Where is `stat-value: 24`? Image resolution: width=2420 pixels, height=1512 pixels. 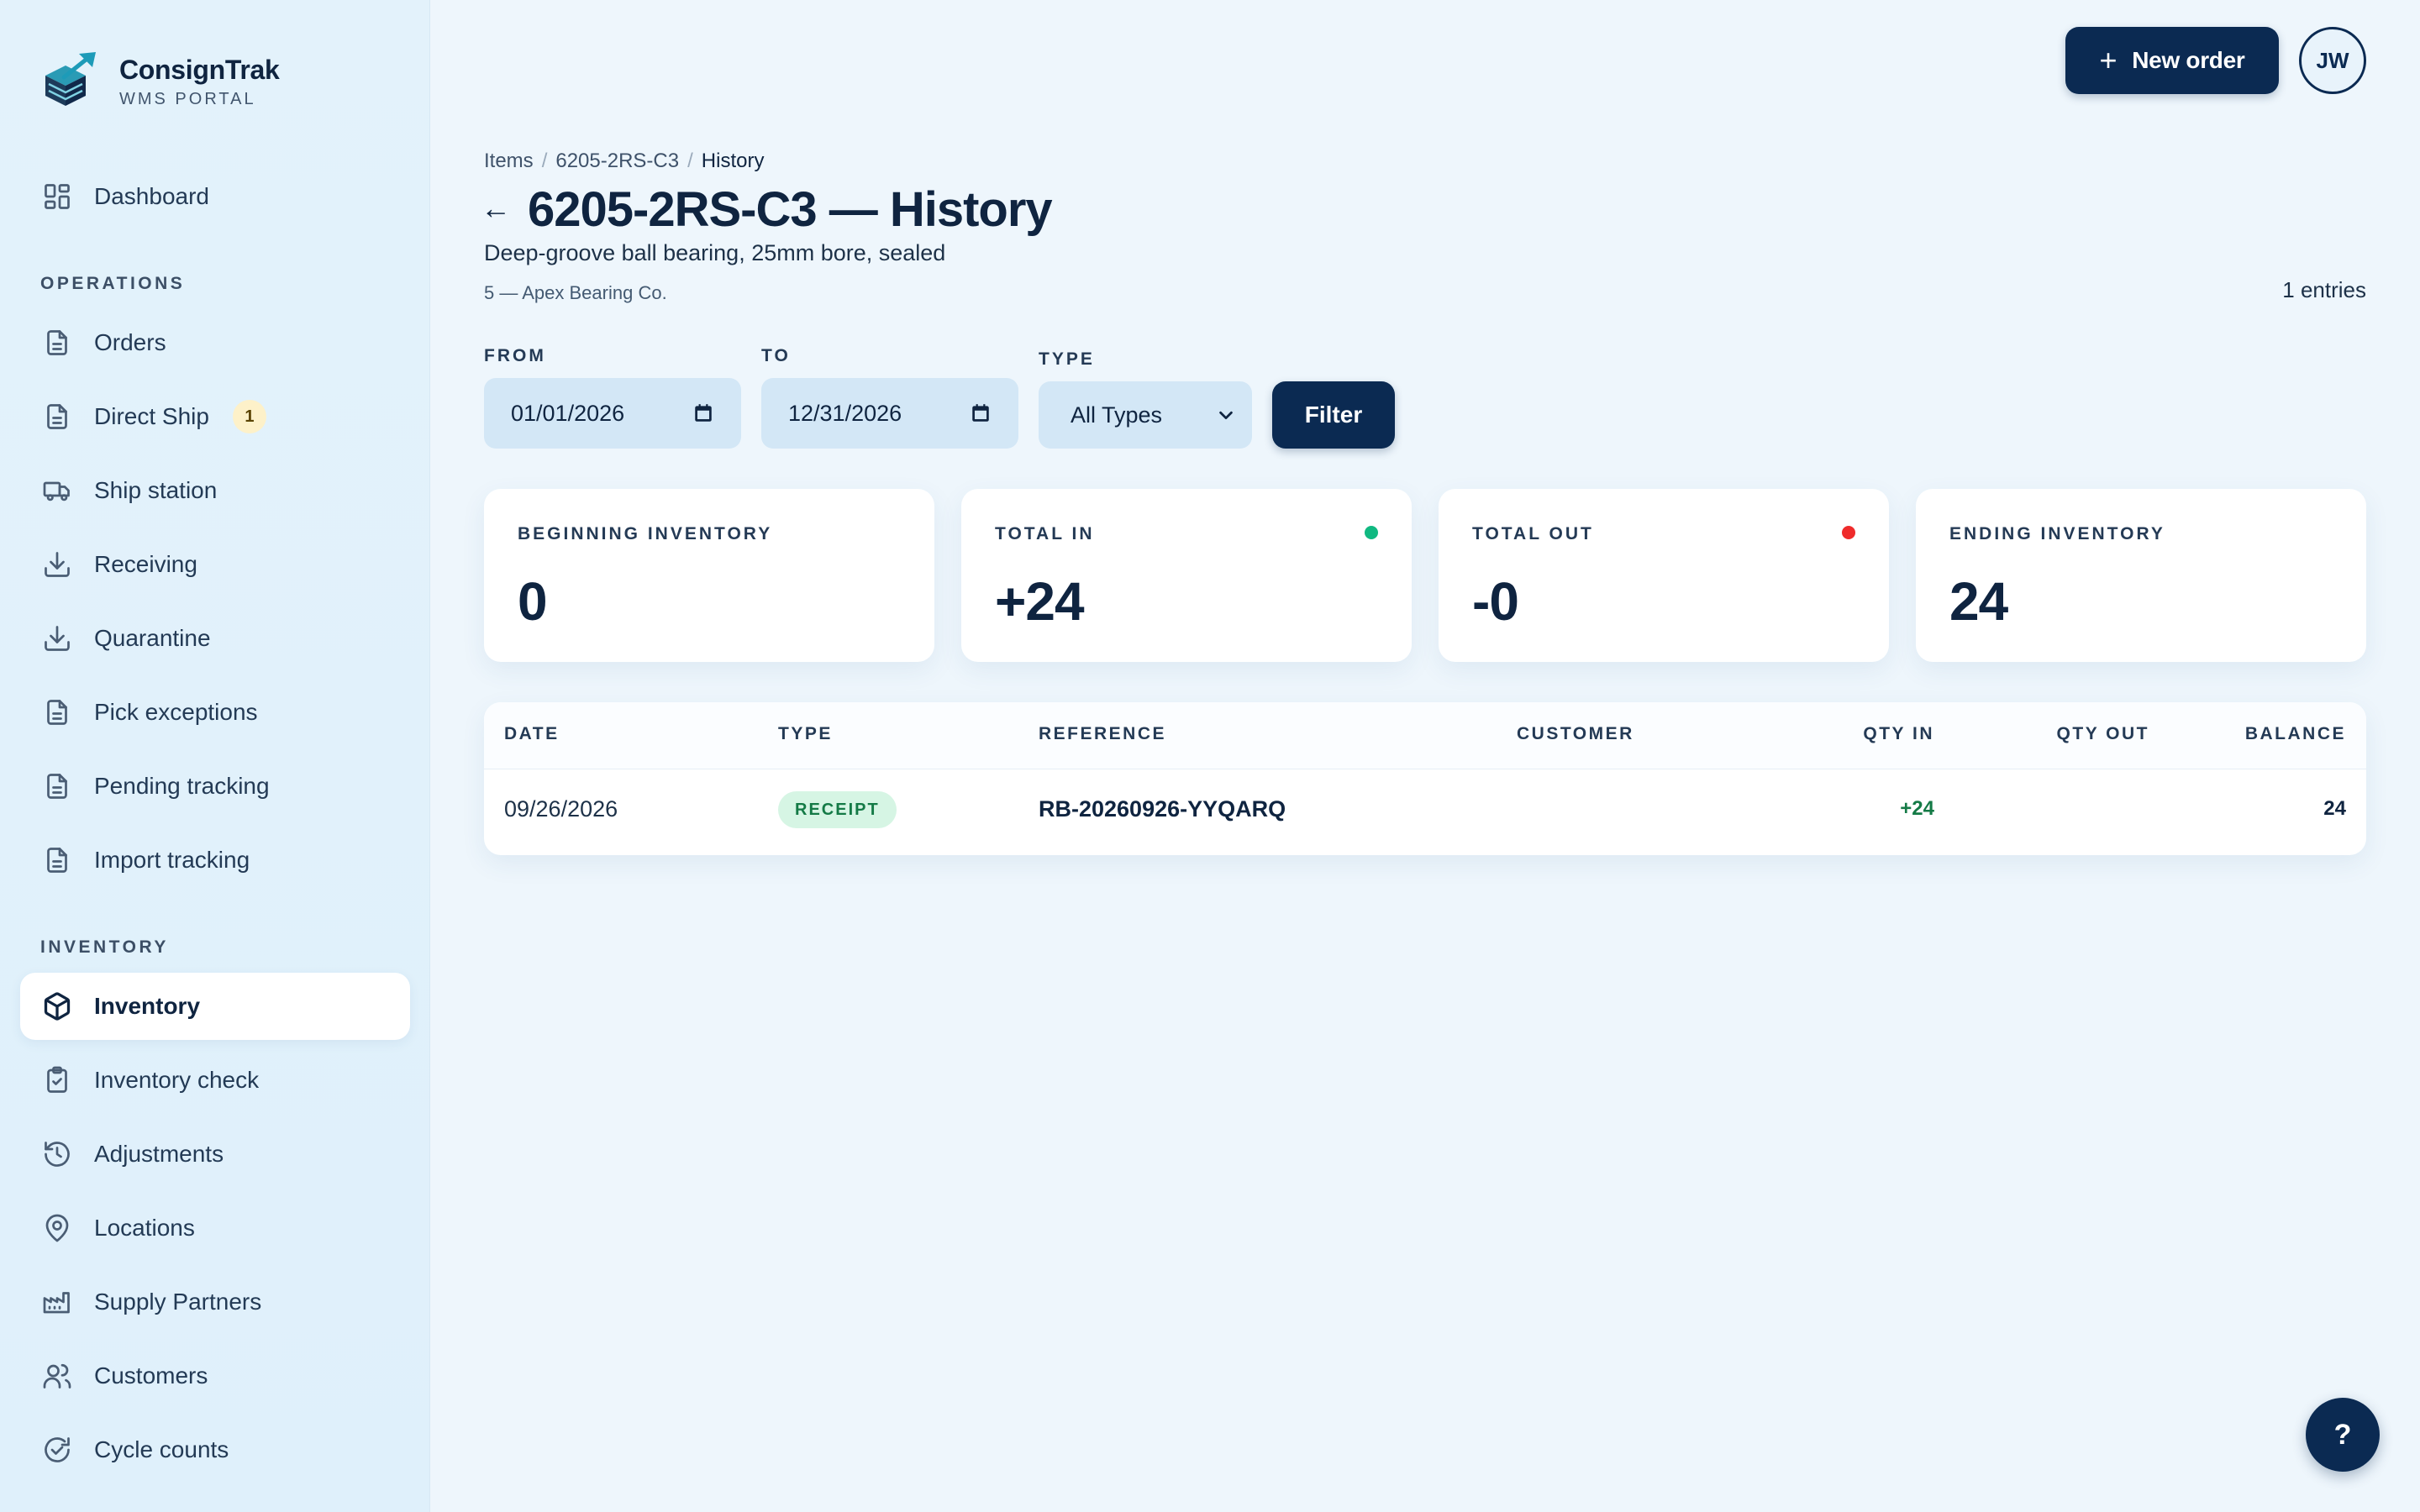
stat-value: 24 is located at coordinates (1979, 601).